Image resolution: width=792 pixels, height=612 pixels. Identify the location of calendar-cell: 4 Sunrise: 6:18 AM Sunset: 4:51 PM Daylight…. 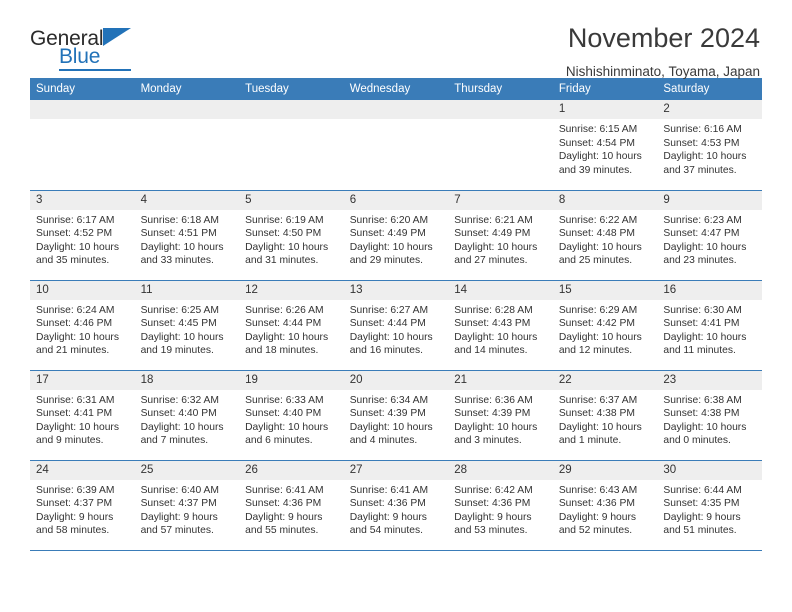
(187, 234).